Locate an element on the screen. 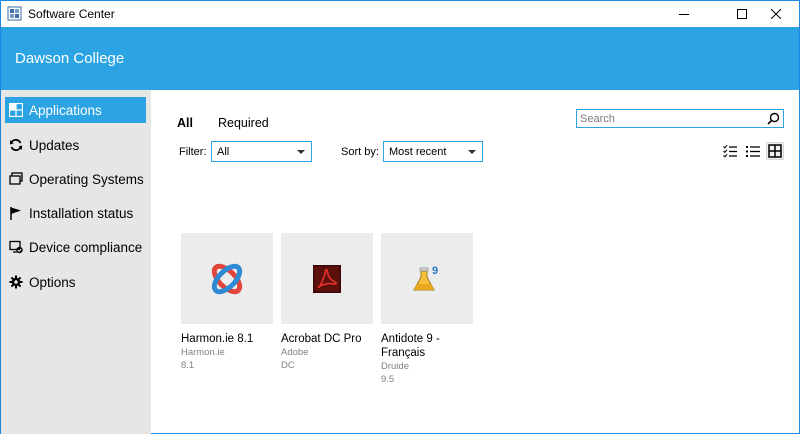 This screenshot has height=434, width=800. sidebar-item-updates: Updates is located at coordinates (75, 145).